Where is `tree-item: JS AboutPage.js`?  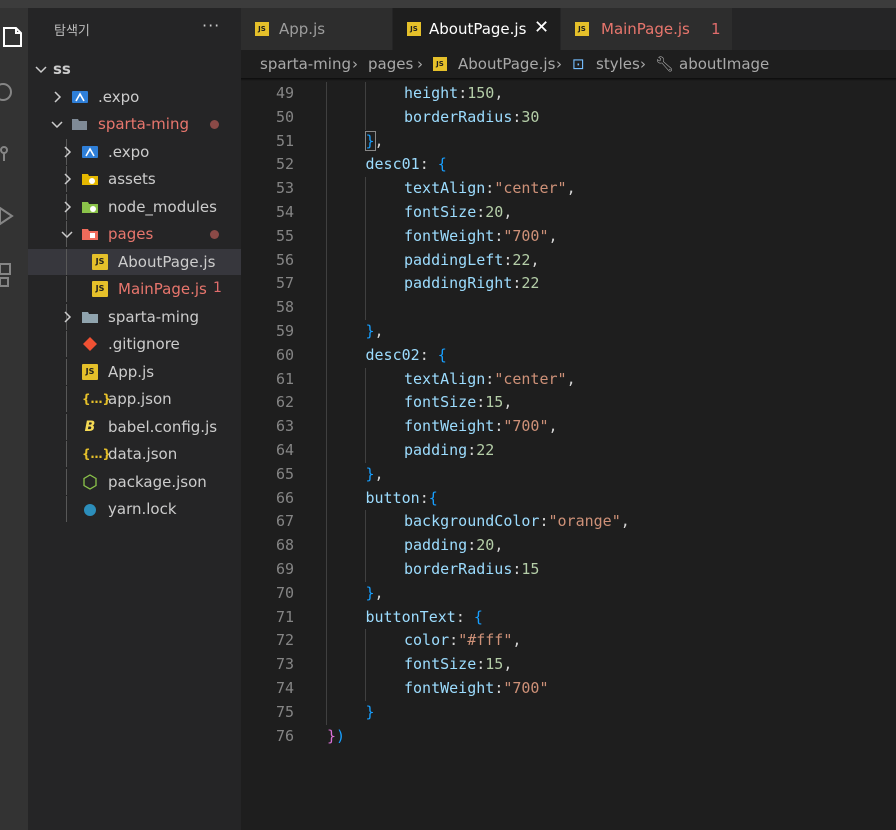
tree-item: JS AboutPage.js is located at coordinates (134, 261).